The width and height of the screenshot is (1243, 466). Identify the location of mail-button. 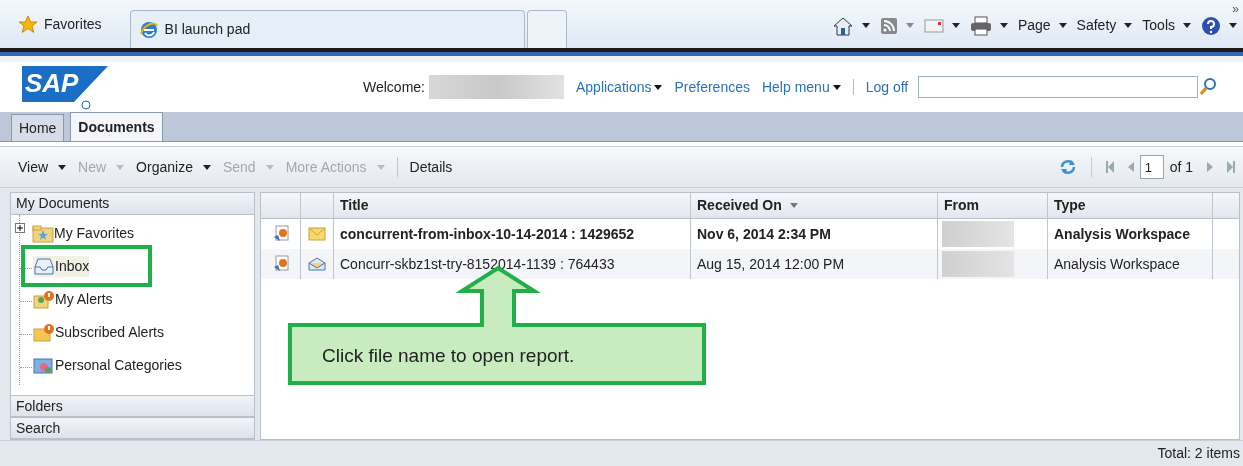
(941, 25).